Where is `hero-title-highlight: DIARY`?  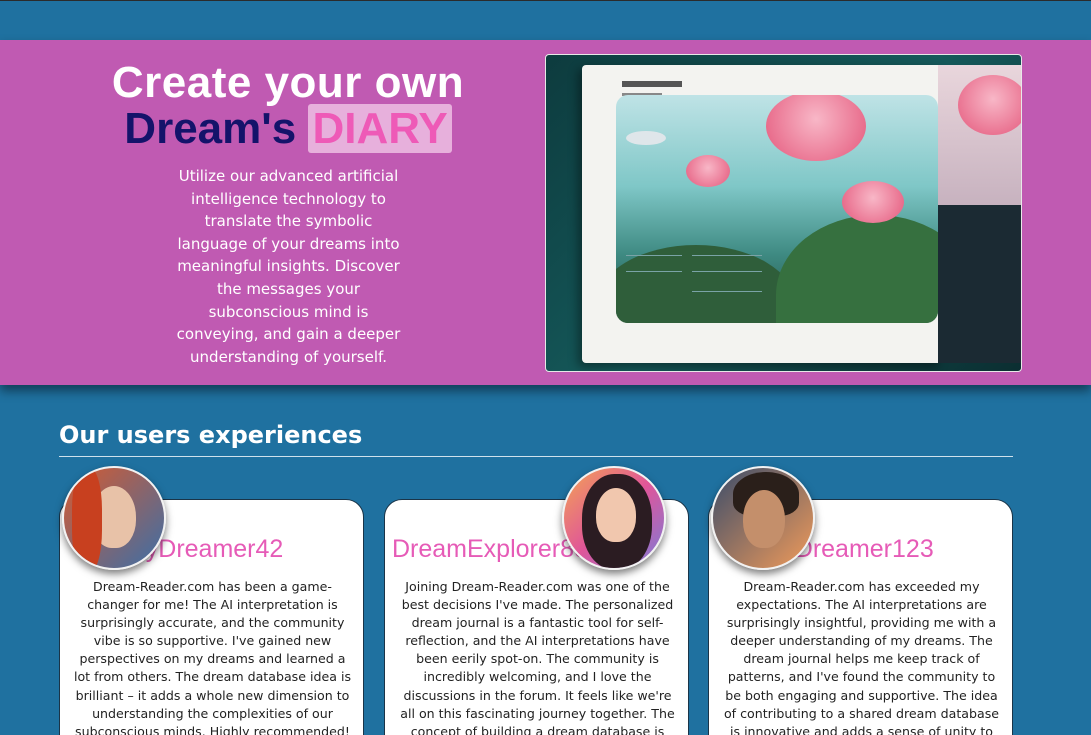 hero-title-highlight: DIARY is located at coordinates (380, 128).